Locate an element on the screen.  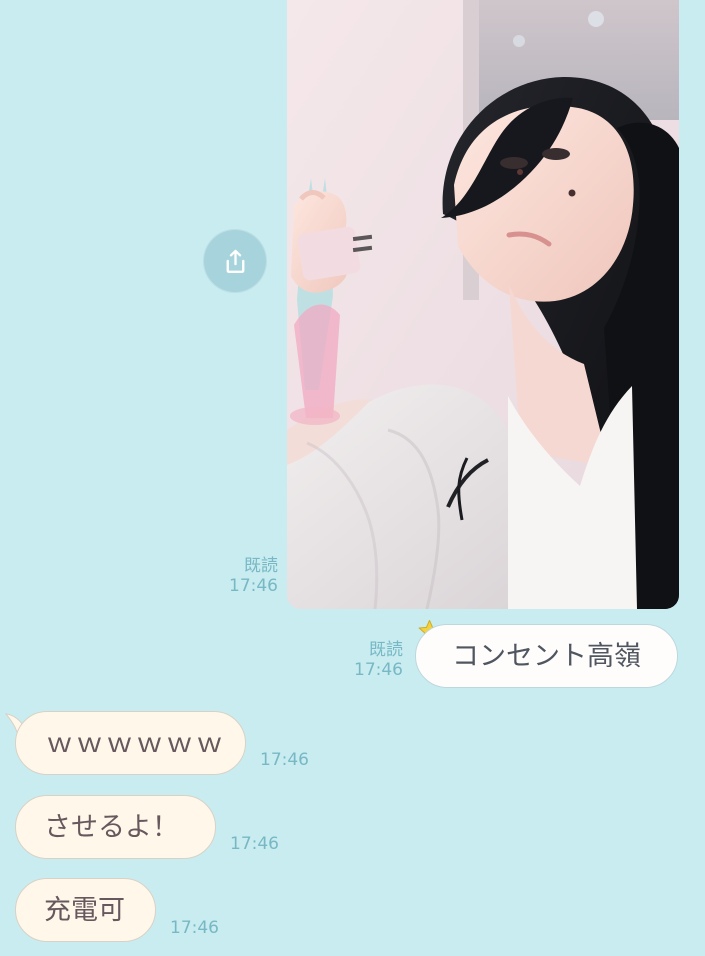
received-message-bubble: ｗｗｗｗｗｗ is located at coordinates (130, 743).